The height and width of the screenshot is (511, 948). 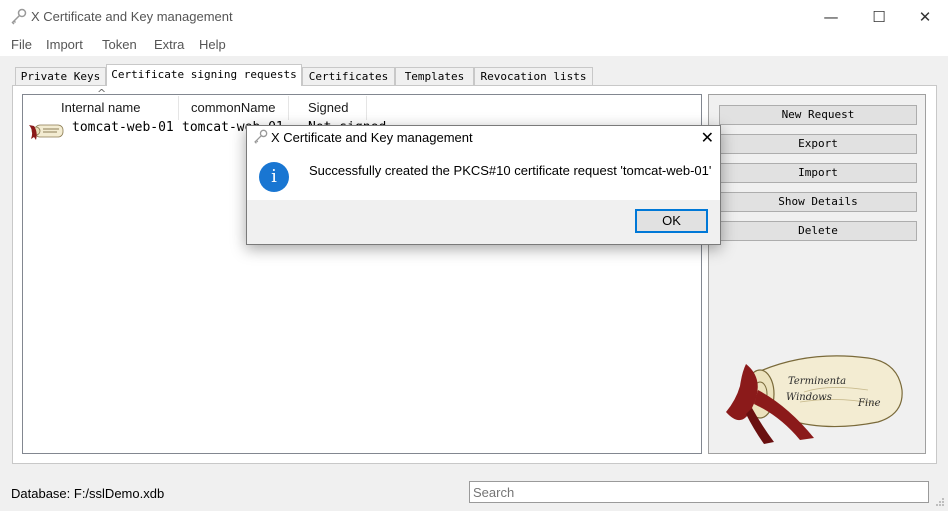 What do you see at coordinates (260, 139) in the screenshot?
I see `dialog-app-key-icon` at bounding box center [260, 139].